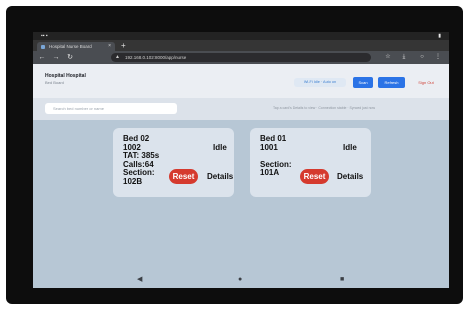 The image size is (469, 310). I want to click on status-bar: ▪▪ ▪ ▮, so click(241, 36).